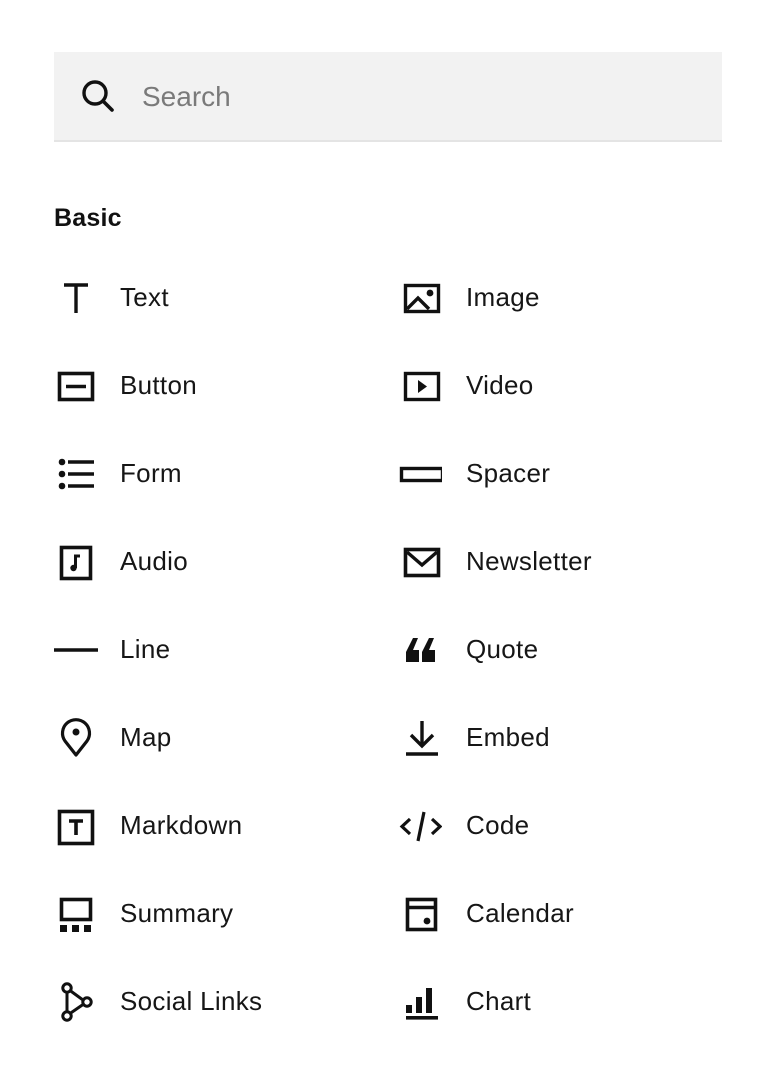 Image resolution: width=772 pixels, height=1084 pixels. Describe the element at coordinates (420, 914) in the screenshot. I see `calendar-icon` at that location.